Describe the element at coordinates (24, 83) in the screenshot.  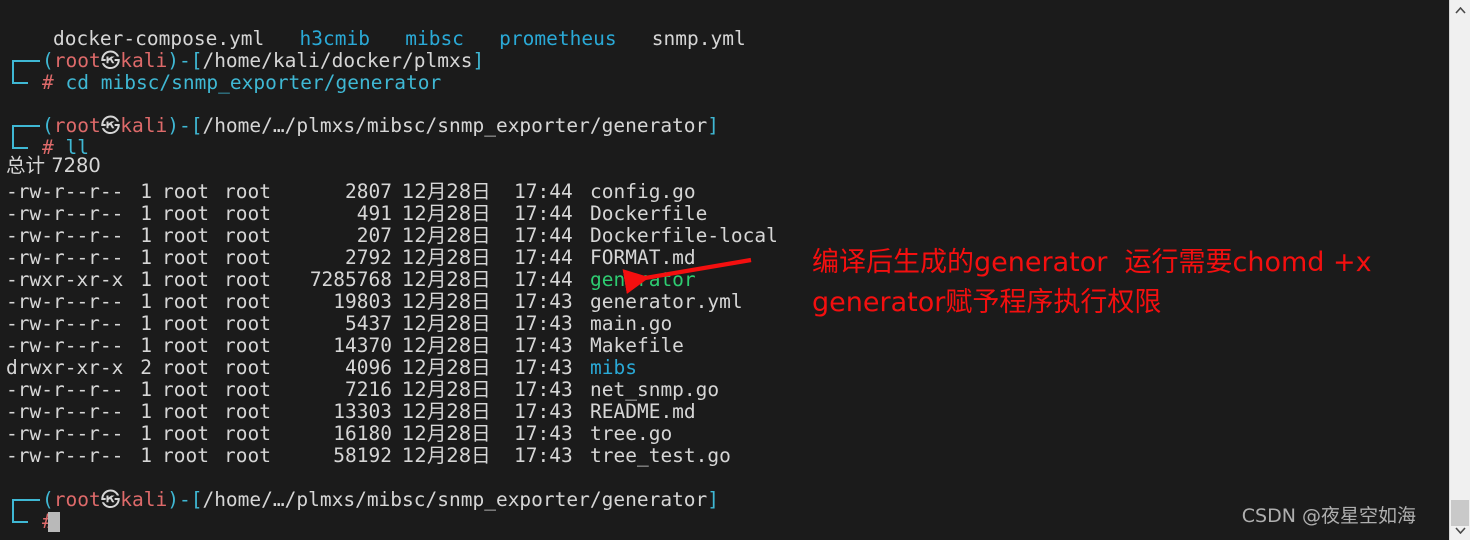
I see `prompt-corner-bottom-icon` at that location.